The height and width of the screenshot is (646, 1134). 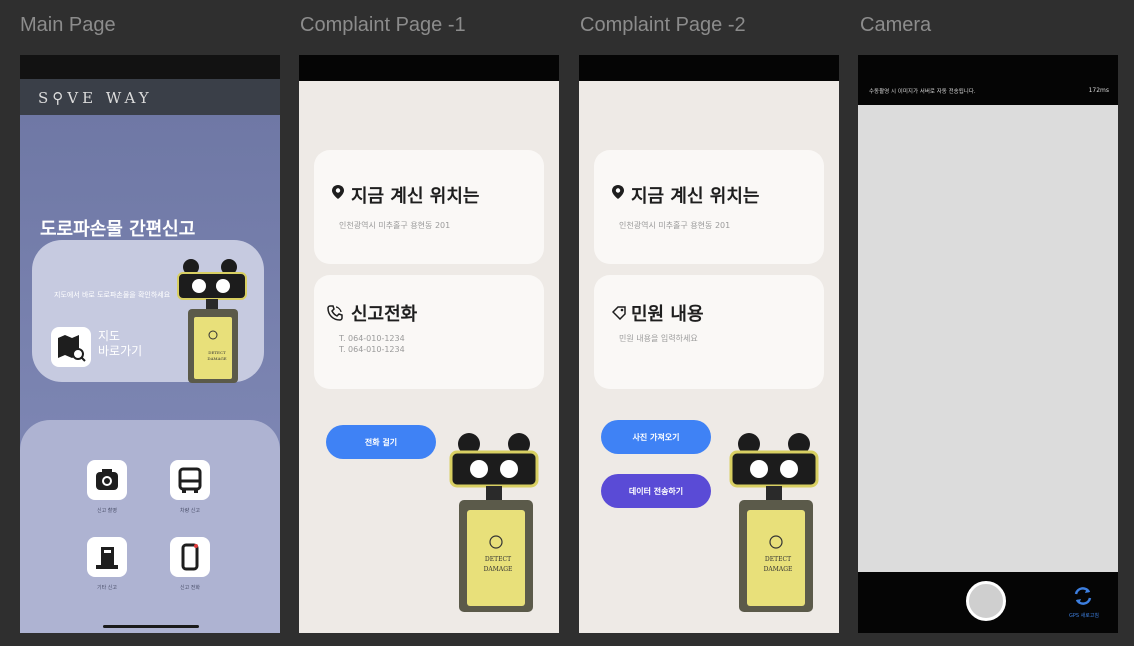 What do you see at coordinates (190, 588) in the screenshot?
I see `menu-label-call: 신고 전화` at bounding box center [190, 588].